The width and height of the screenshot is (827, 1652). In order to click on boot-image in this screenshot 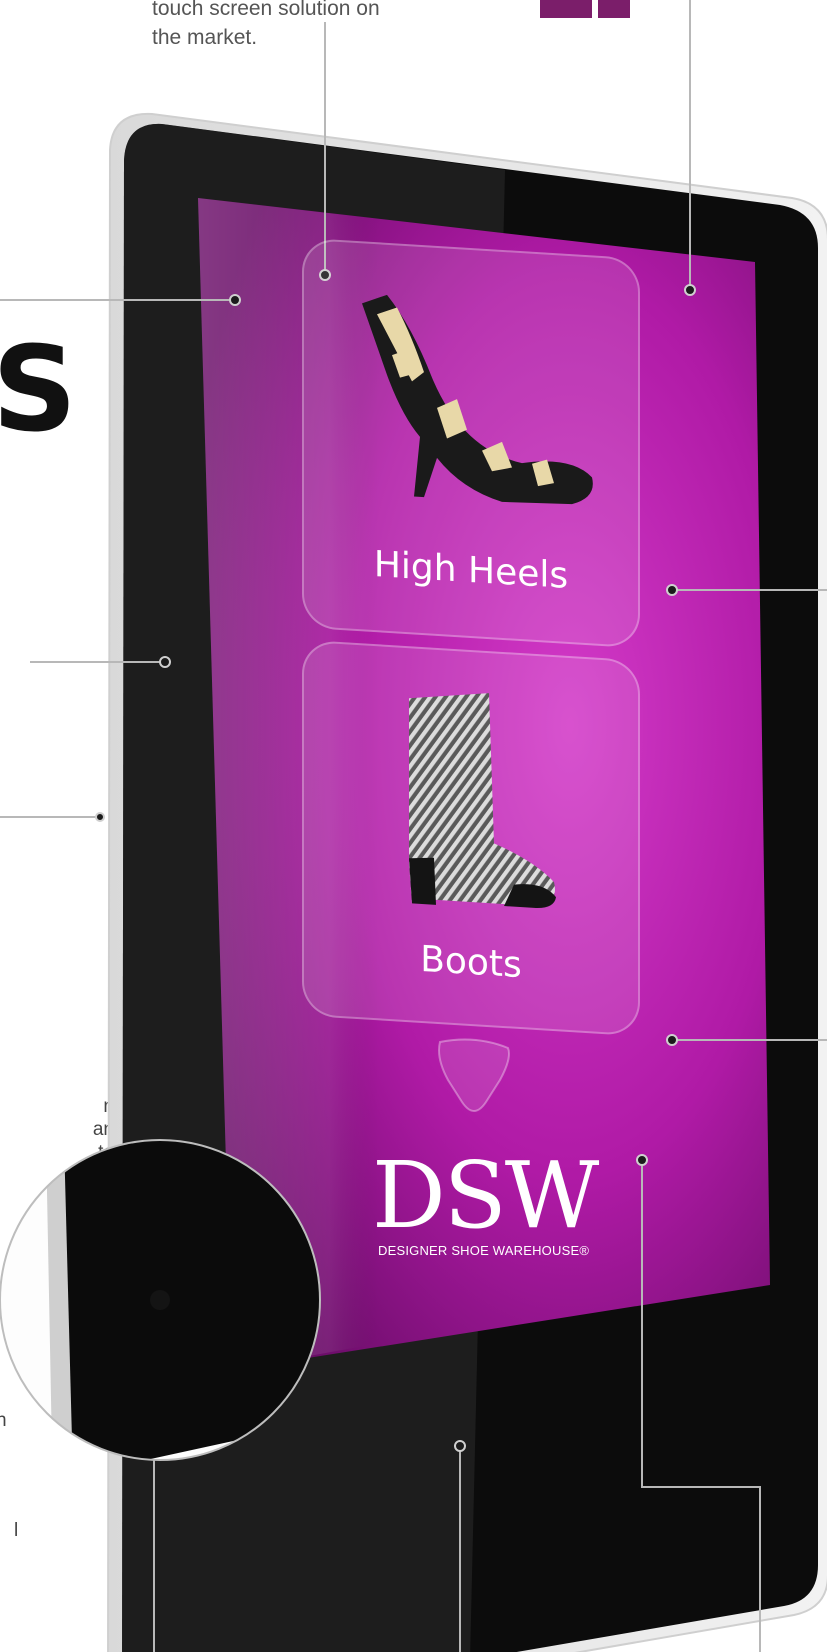, I will do `click(482, 800)`.